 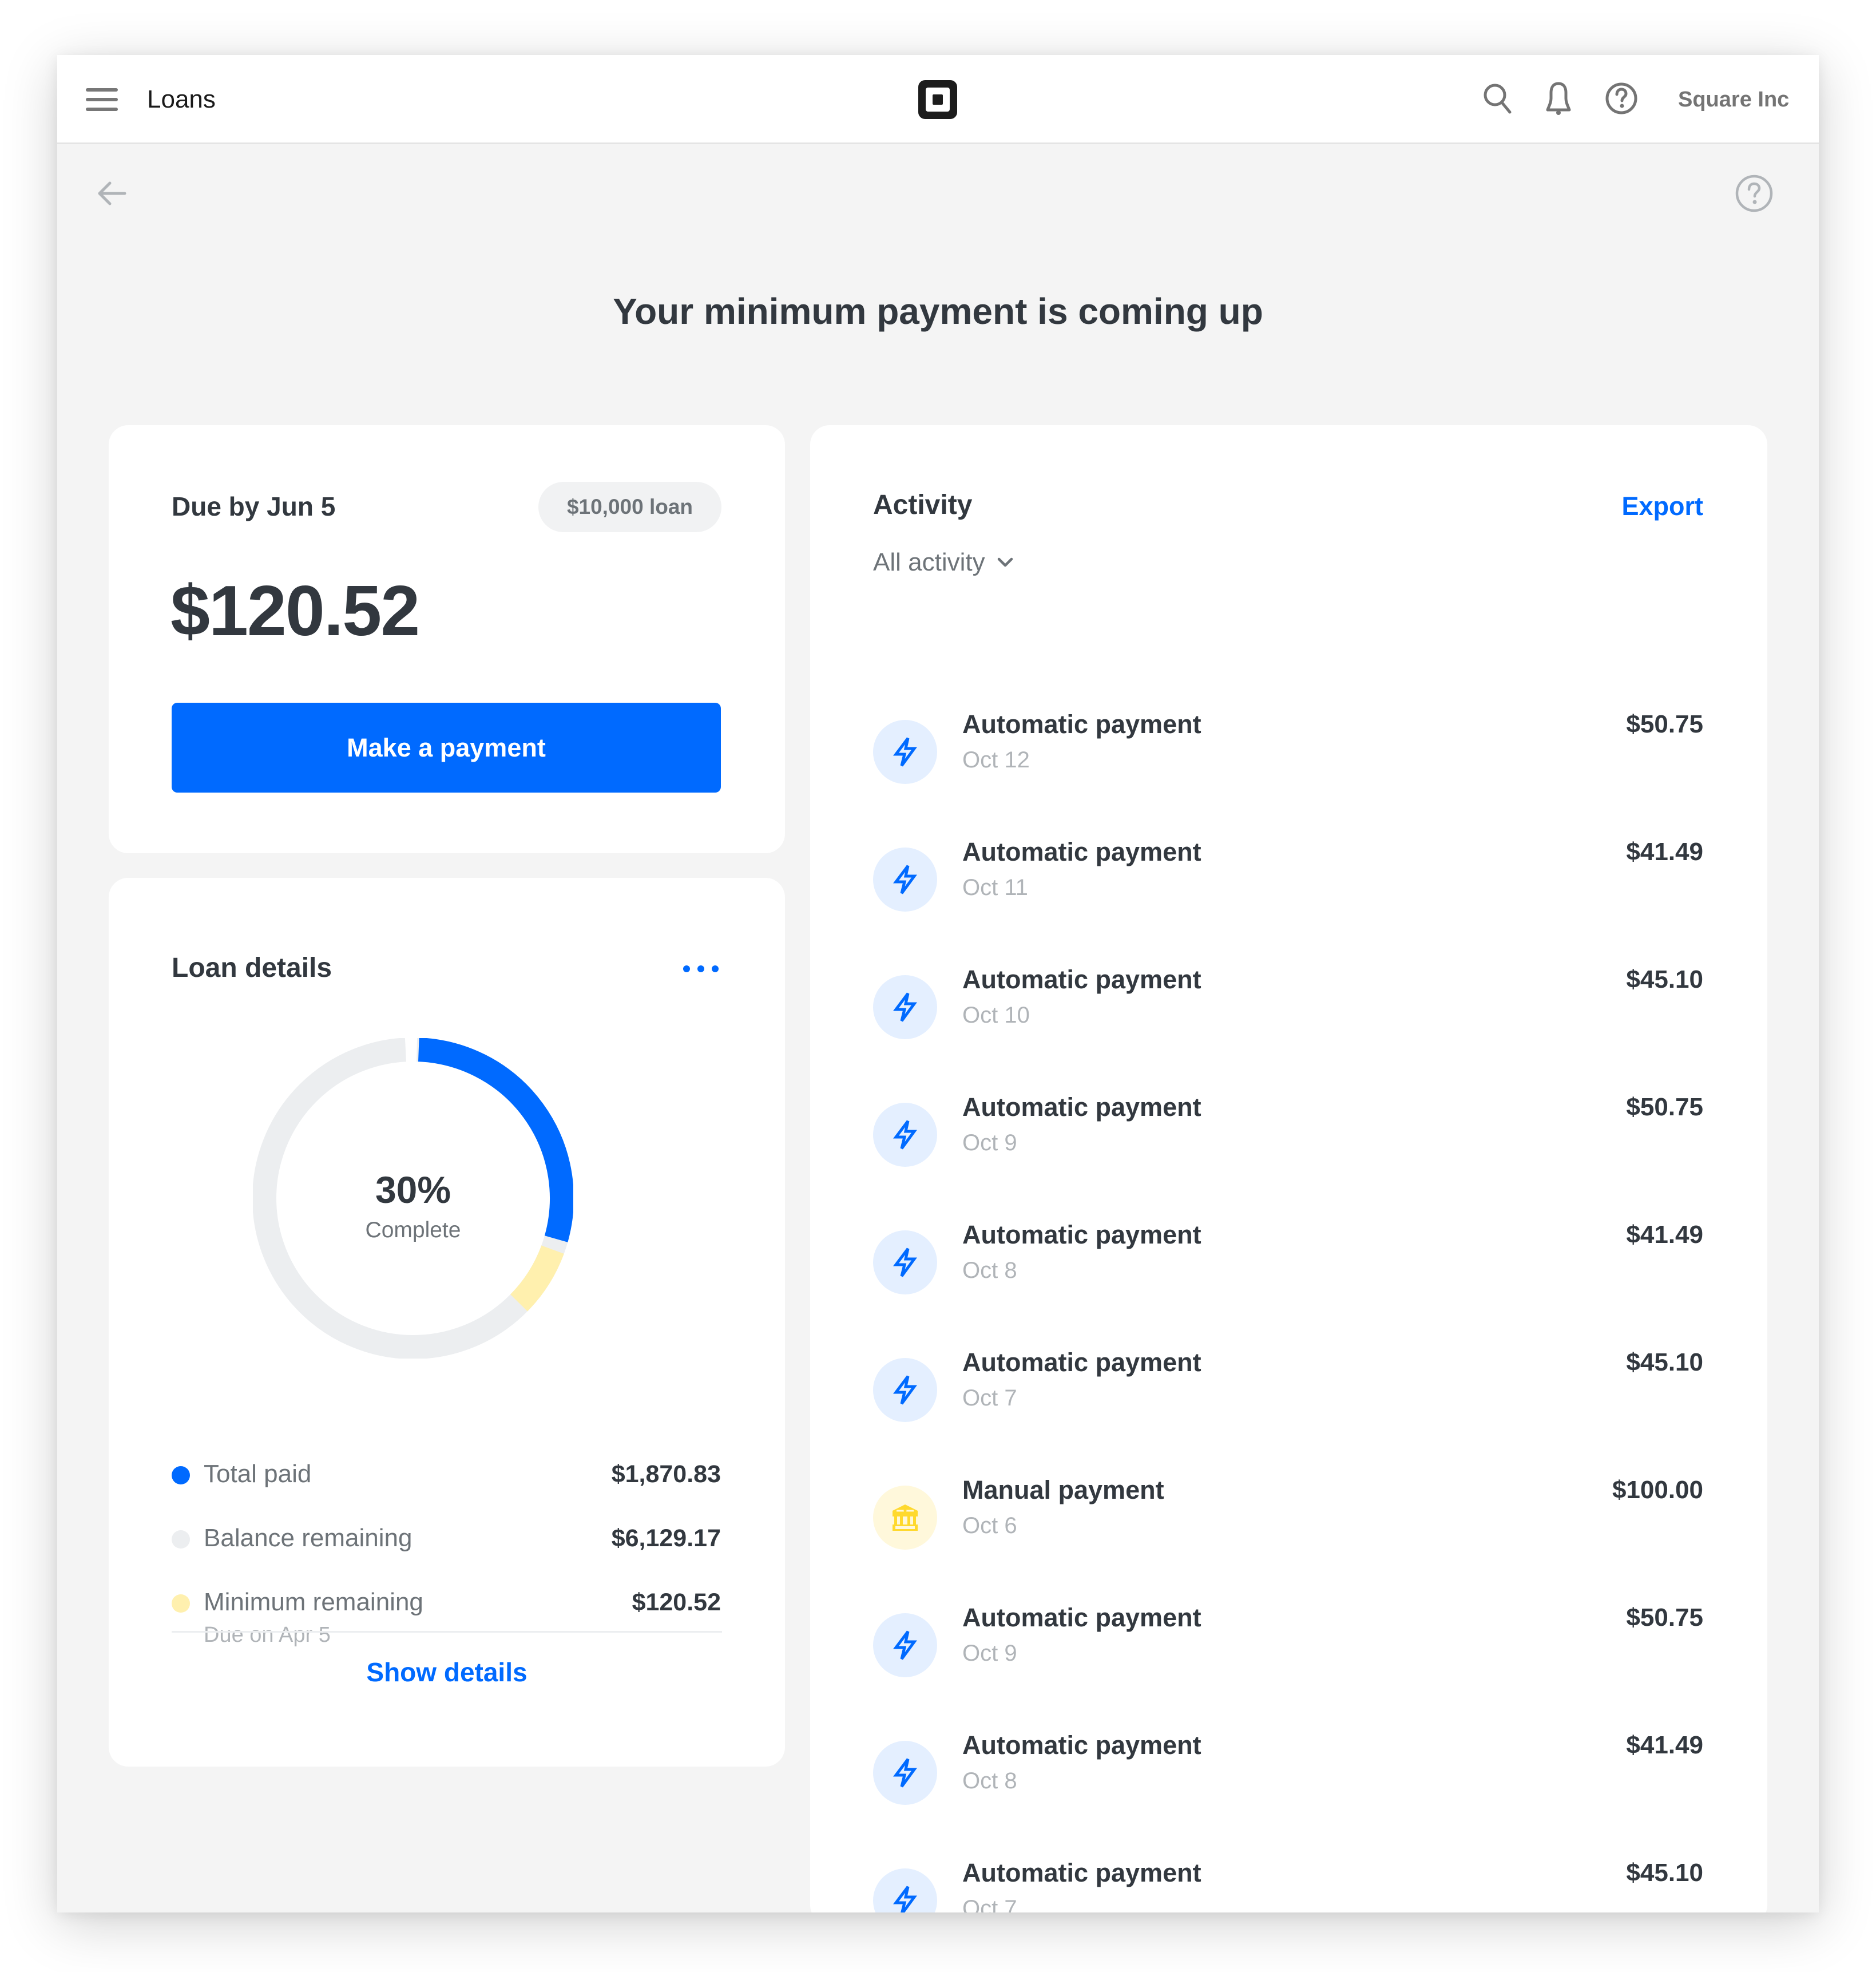 I want to click on legend-label: Total paid, so click(x=258, y=1474).